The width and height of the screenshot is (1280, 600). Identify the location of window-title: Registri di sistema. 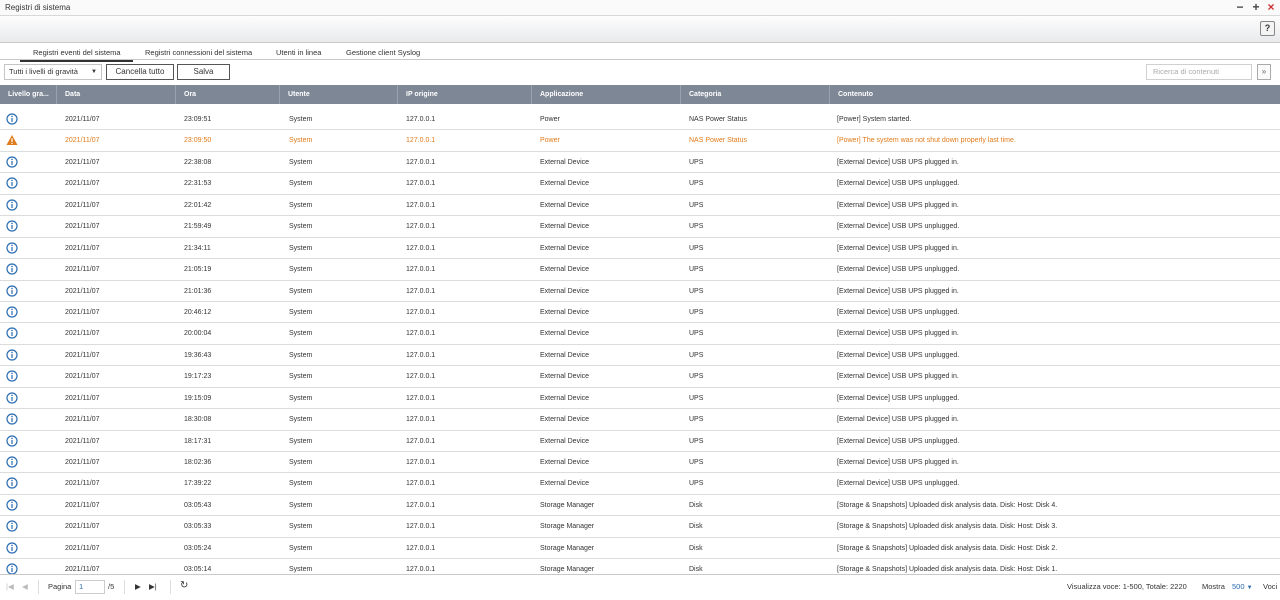
(38, 7).